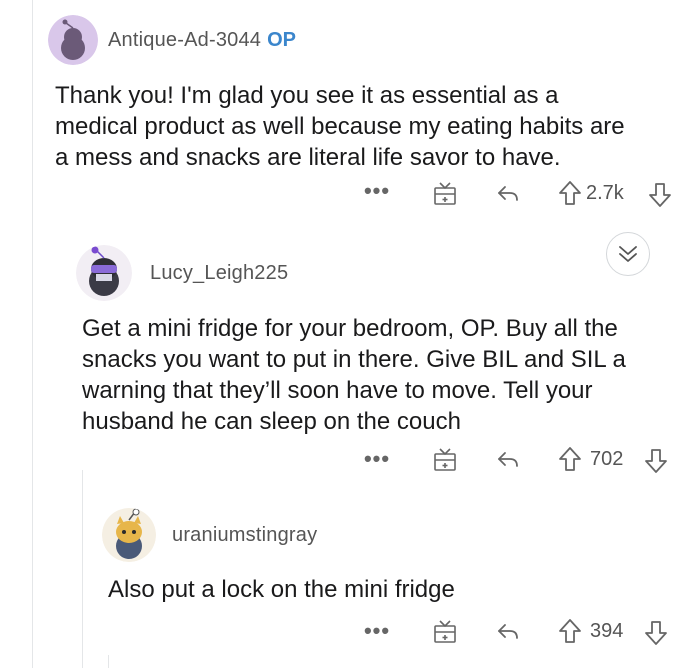  What do you see at coordinates (607, 458) in the screenshot?
I see `vote-score: 702` at bounding box center [607, 458].